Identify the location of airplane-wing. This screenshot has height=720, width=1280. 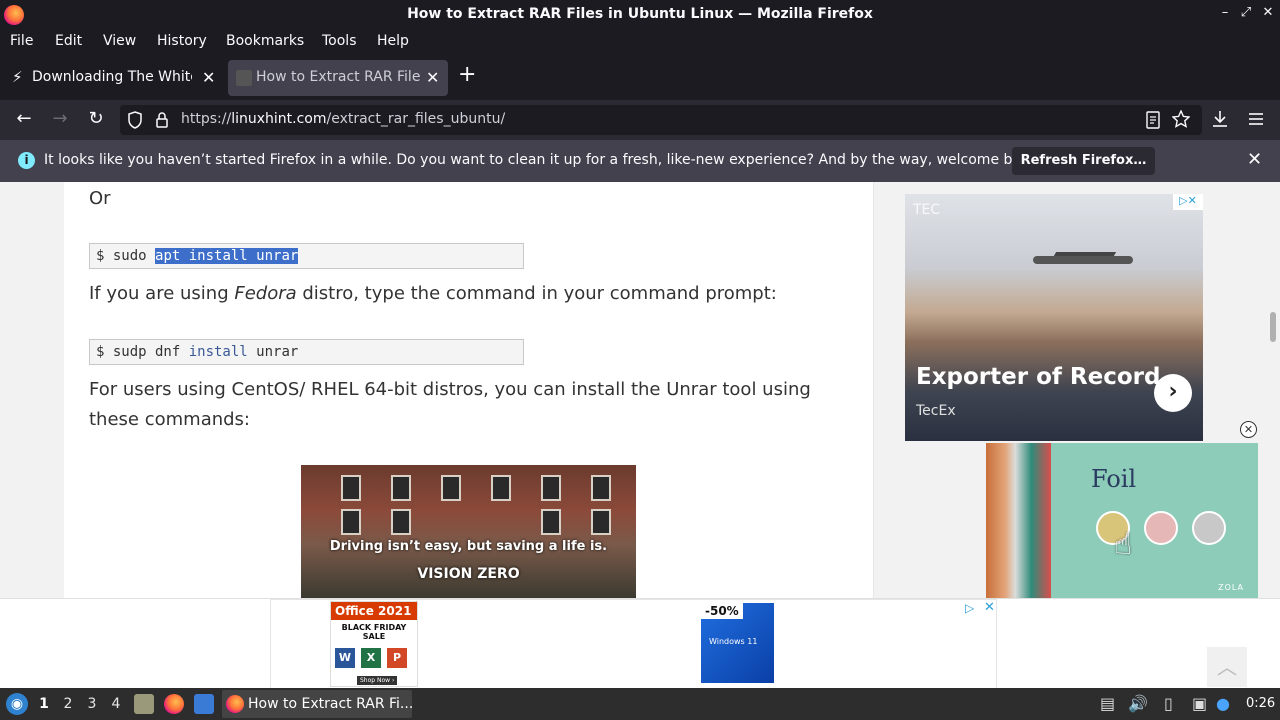
(1085, 254).